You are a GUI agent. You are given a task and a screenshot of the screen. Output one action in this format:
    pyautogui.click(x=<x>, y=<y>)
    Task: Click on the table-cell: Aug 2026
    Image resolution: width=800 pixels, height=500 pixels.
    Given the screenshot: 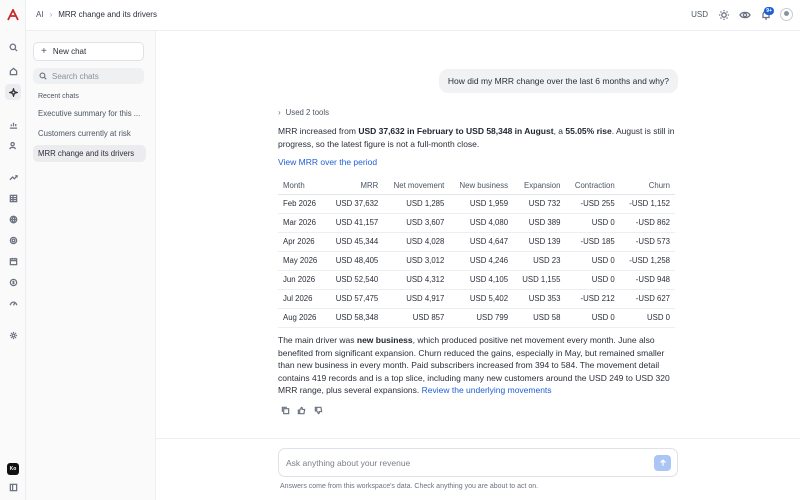 What is the action you would take?
    pyautogui.click(x=302, y=318)
    